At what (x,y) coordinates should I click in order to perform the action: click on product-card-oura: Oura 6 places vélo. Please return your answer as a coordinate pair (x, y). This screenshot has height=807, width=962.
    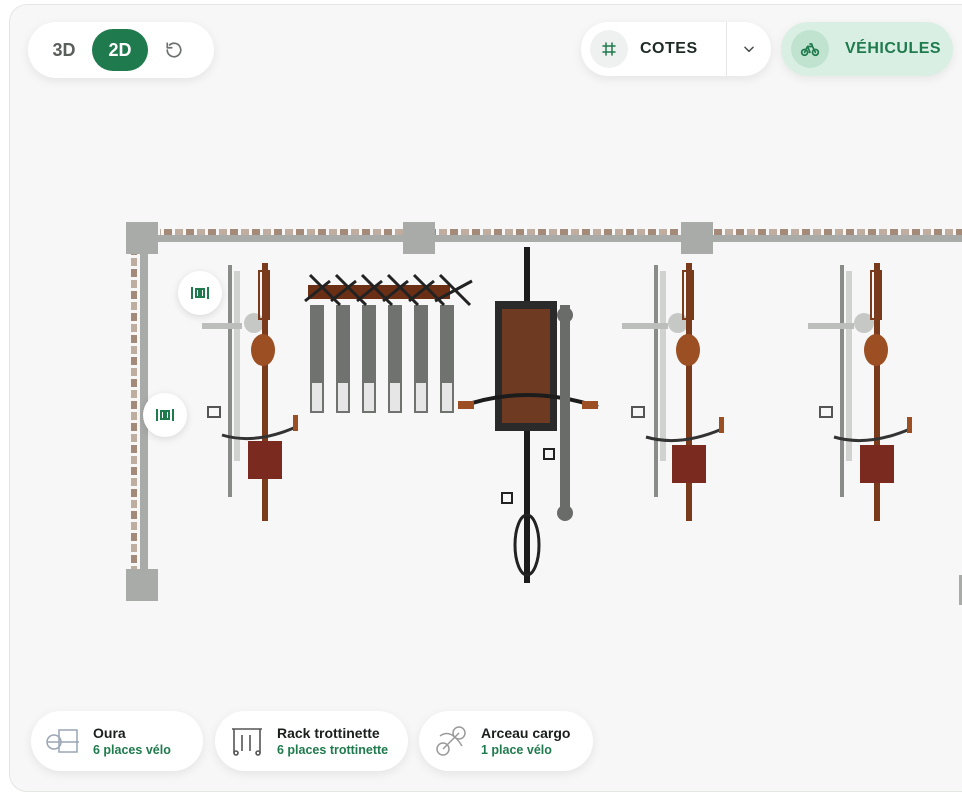
    Looking at the image, I should click on (117, 741).